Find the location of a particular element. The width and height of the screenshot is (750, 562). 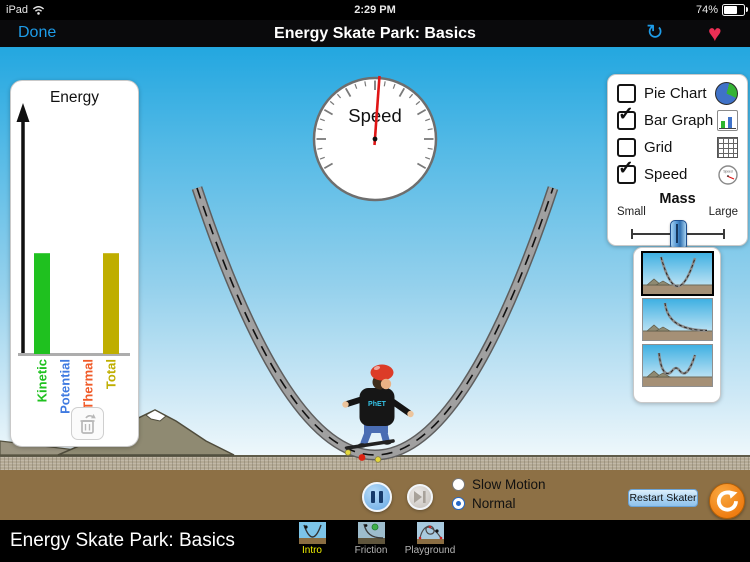

reset-all-button is located at coordinates (727, 501).